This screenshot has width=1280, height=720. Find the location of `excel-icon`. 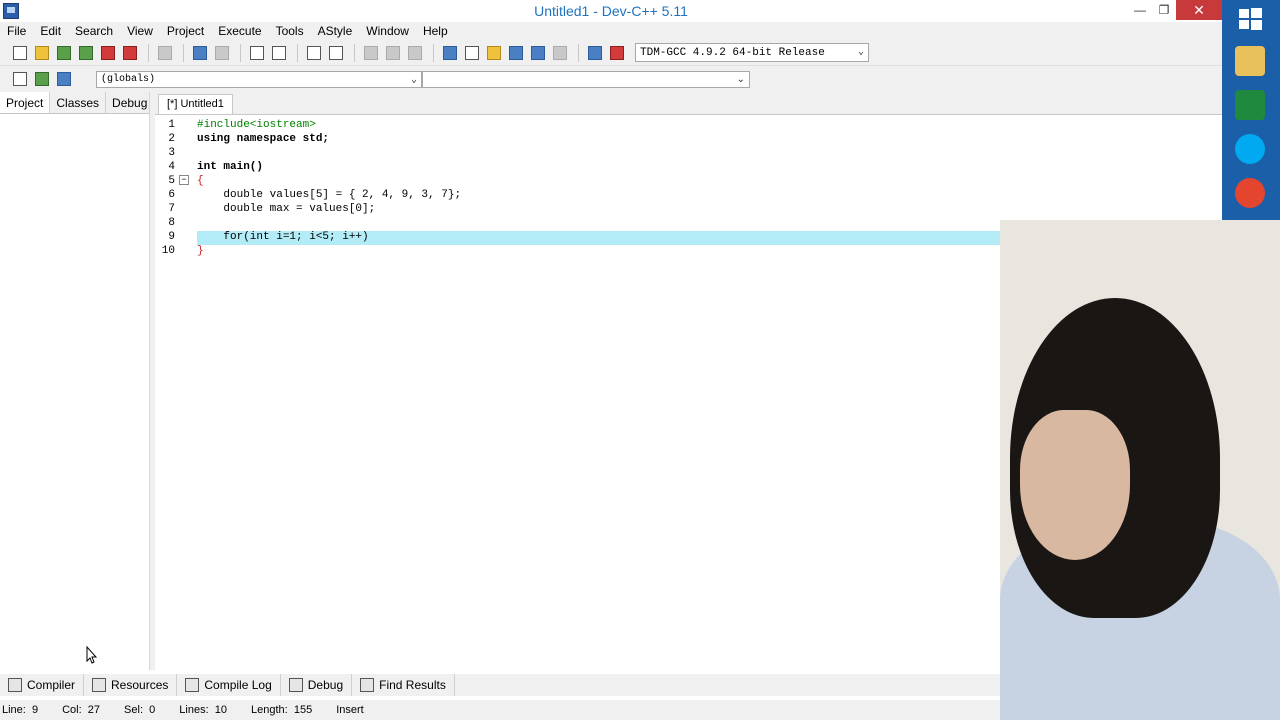

excel-icon is located at coordinates (1250, 105).